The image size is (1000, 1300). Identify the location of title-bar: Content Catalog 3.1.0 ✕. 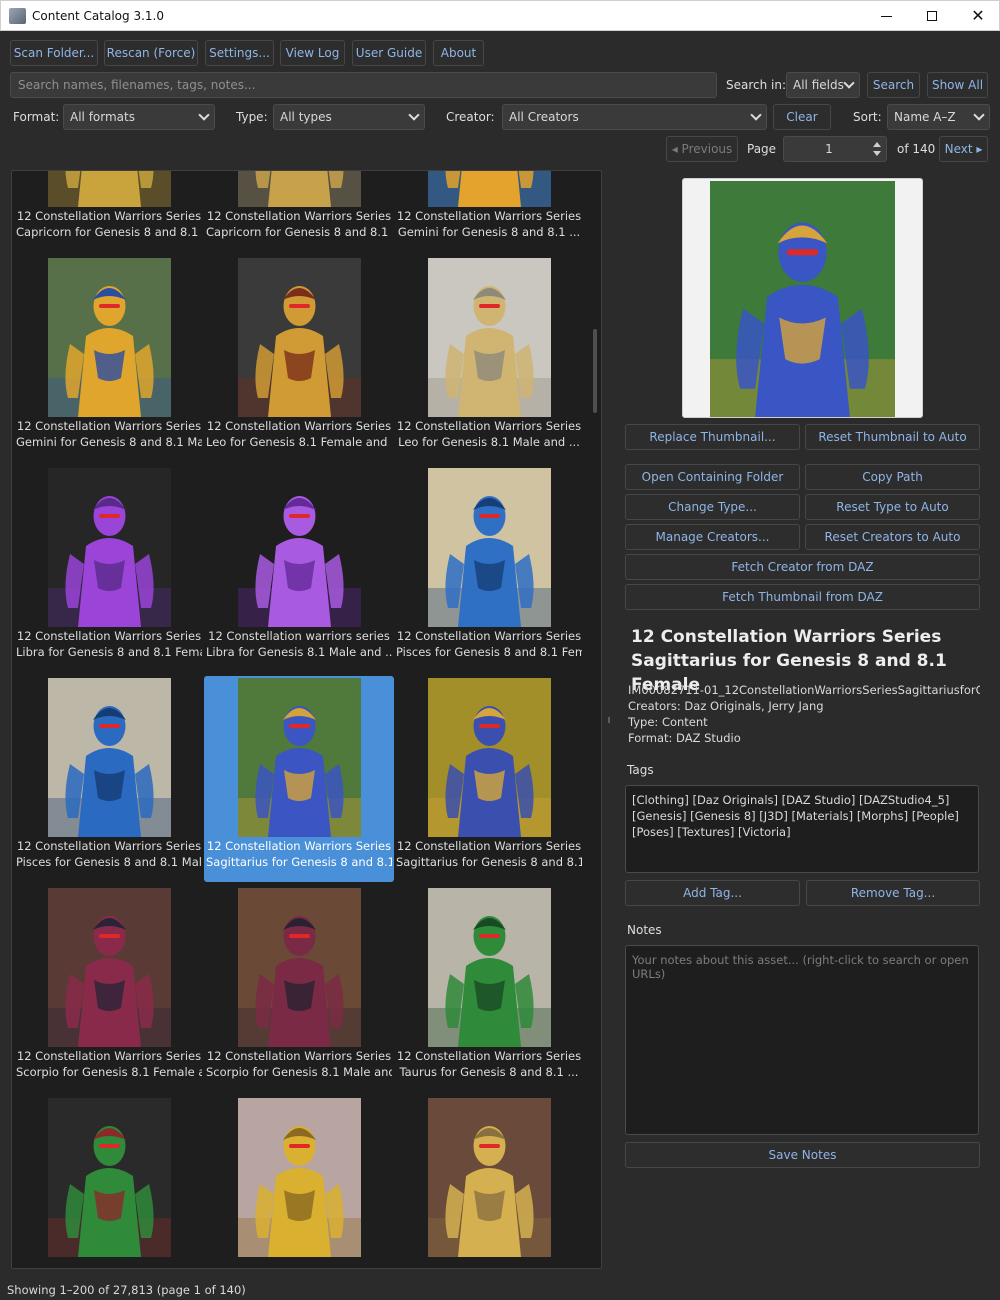
(500, 15).